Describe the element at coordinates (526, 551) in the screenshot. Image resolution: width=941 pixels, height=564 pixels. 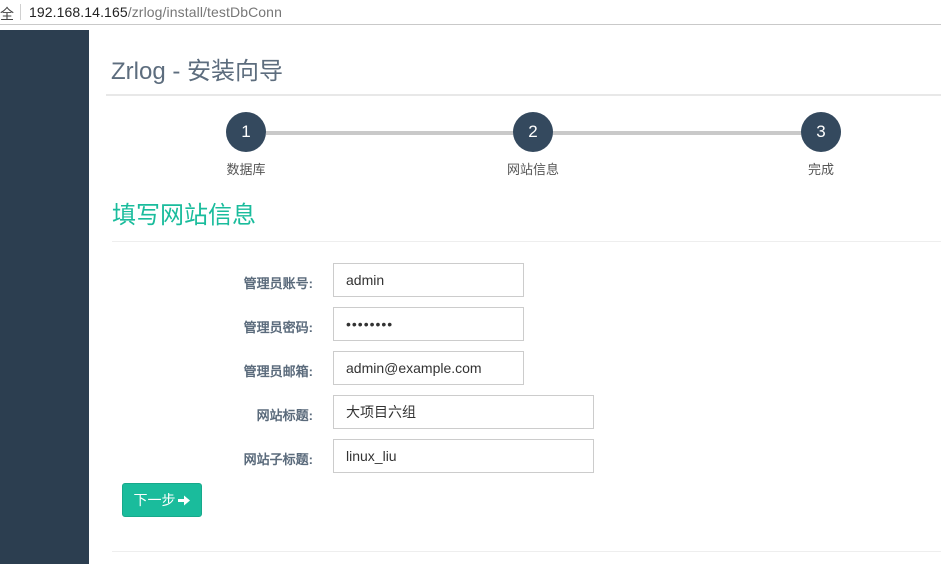
I see `footer-divider` at that location.